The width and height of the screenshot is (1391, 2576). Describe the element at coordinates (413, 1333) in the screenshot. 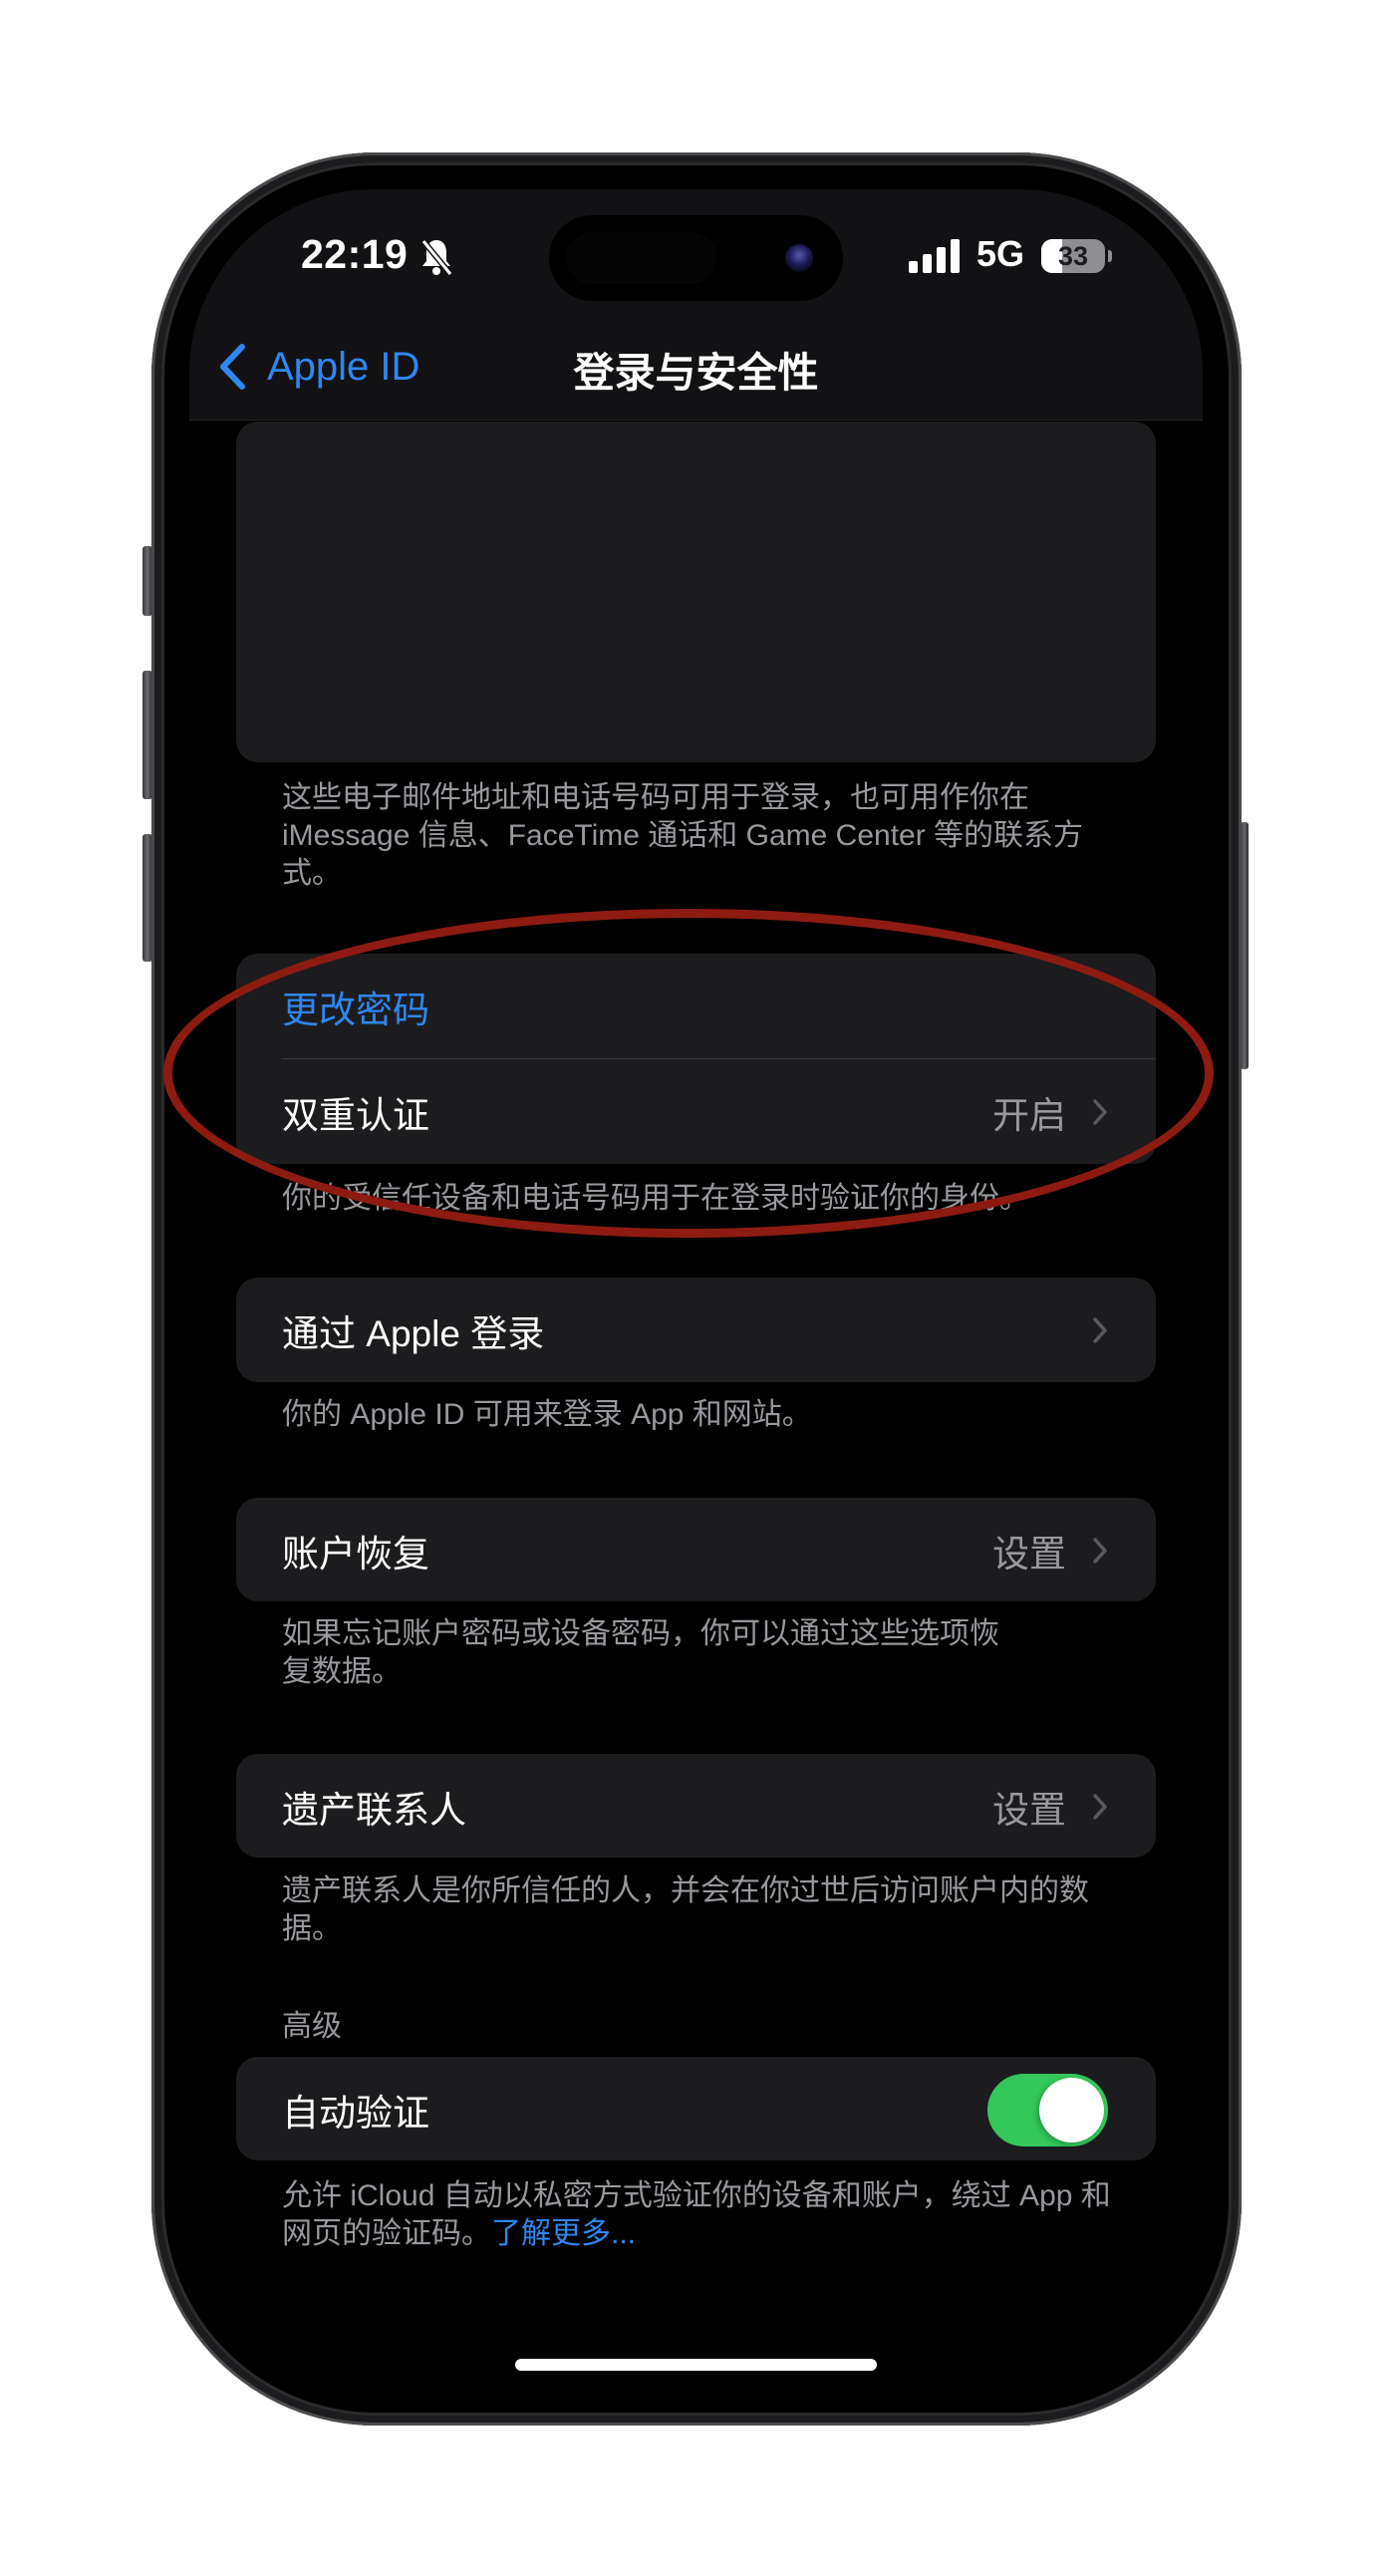

I see `sign-in-with-apple-label: 通过 Apple 登录` at that location.